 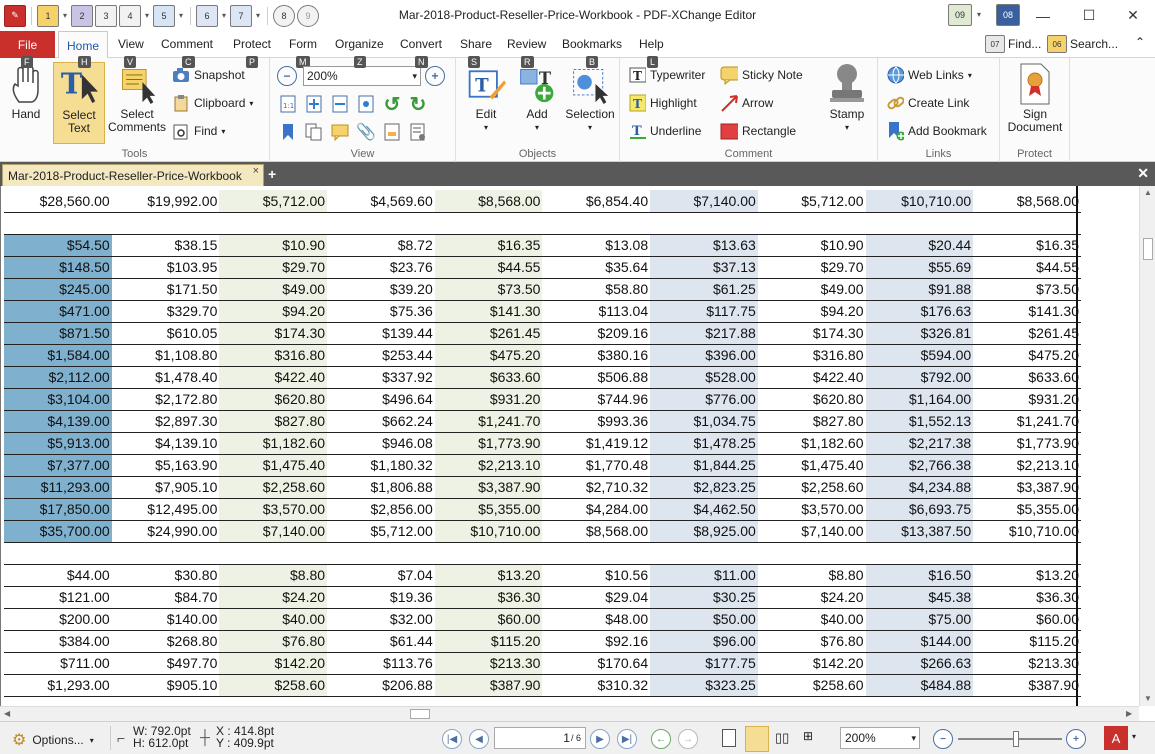 What do you see at coordinates (761, 75) in the screenshot?
I see `sticky-note-button: Sticky Note` at bounding box center [761, 75].